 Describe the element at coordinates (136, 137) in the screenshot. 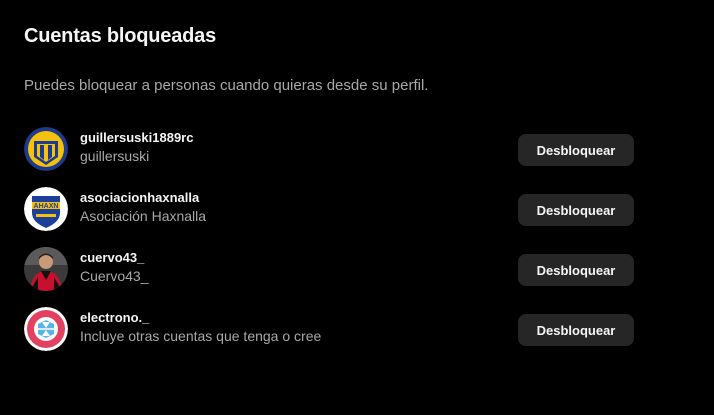

I see `account-username: guillersuski1889rc` at that location.